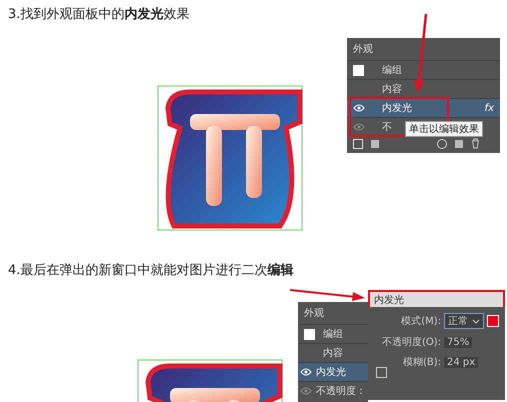  What do you see at coordinates (458, 342) in the screenshot?
I see `opacity-field: 75%` at bounding box center [458, 342].